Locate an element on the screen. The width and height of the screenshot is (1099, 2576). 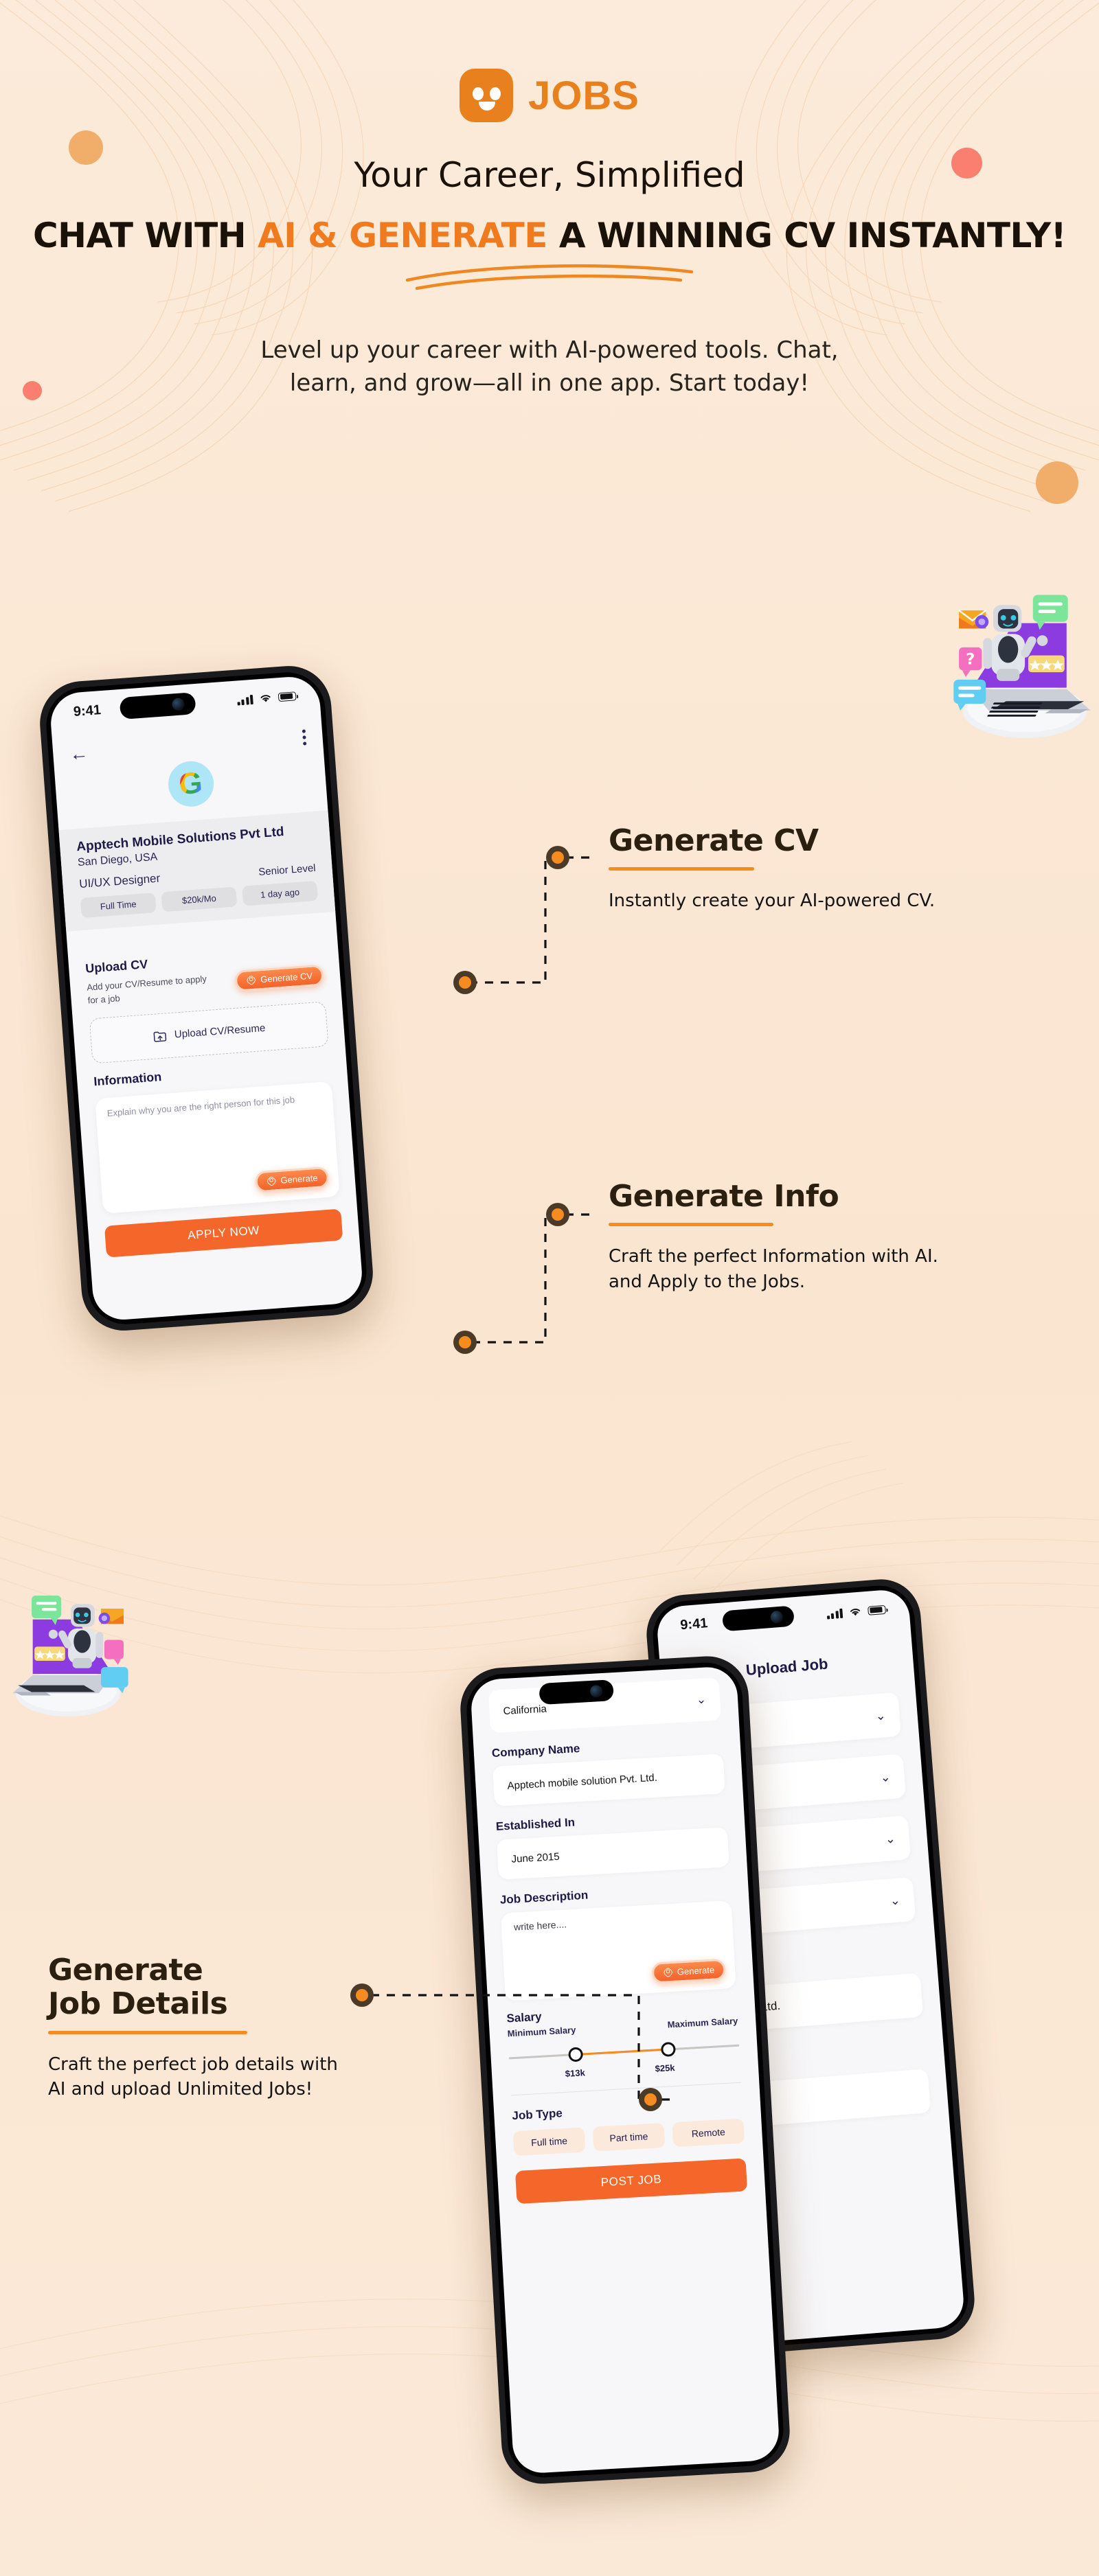
generate-cv-label: Generate CV is located at coordinates (286, 977).